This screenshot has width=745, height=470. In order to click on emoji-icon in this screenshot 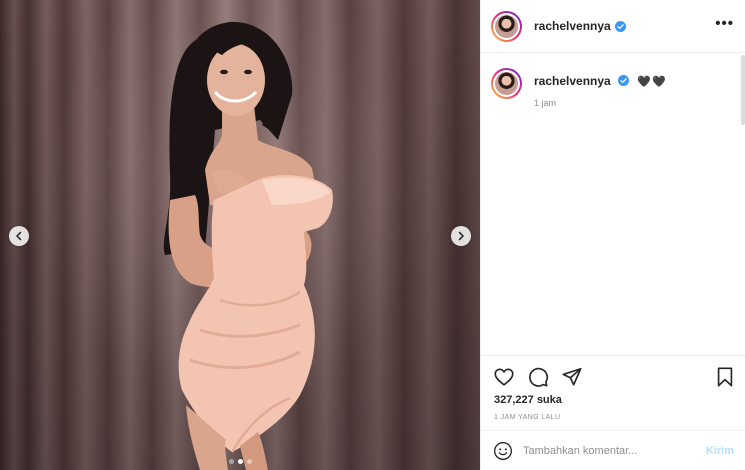, I will do `click(503, 451)`.